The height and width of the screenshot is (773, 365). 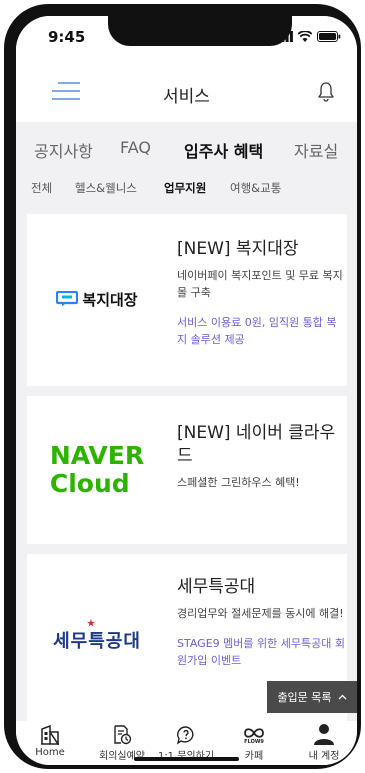 I want to click on category-tabs: 공지사항 FAQ 입주사 혜택 자료실, so click(x=186, y=153).